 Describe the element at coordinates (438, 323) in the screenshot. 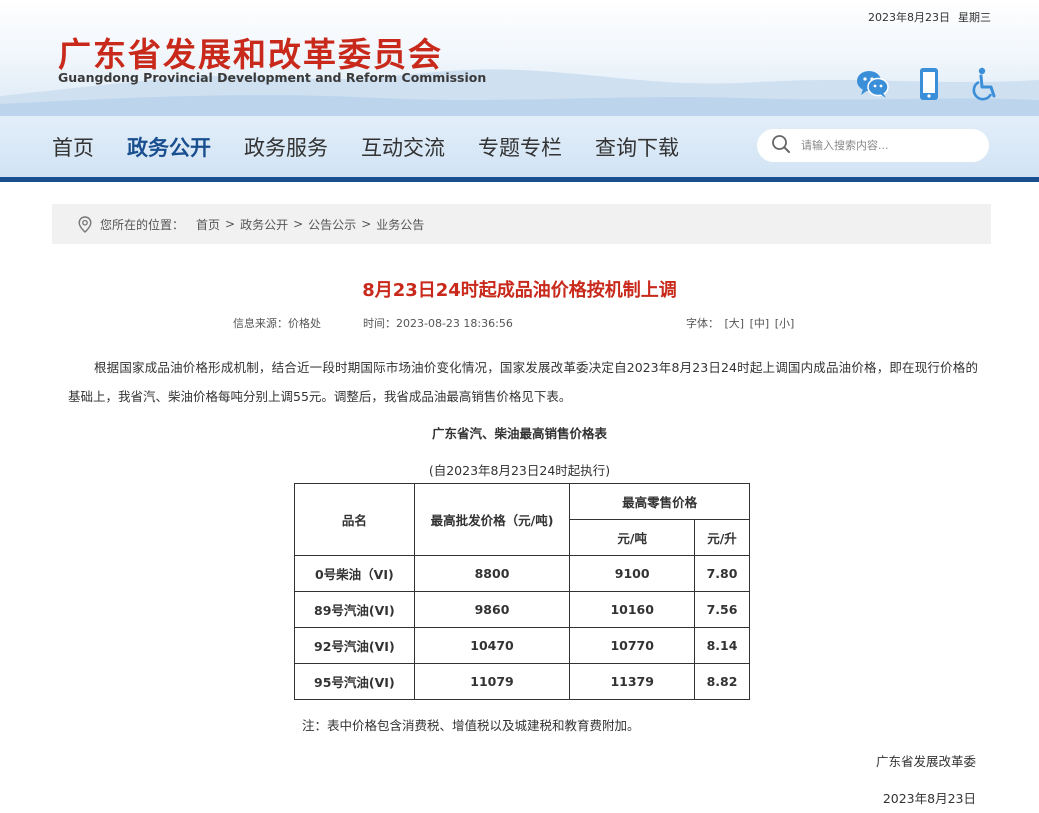

I see `article-time: 时间：2023-08-23 18:36:56` at that location.